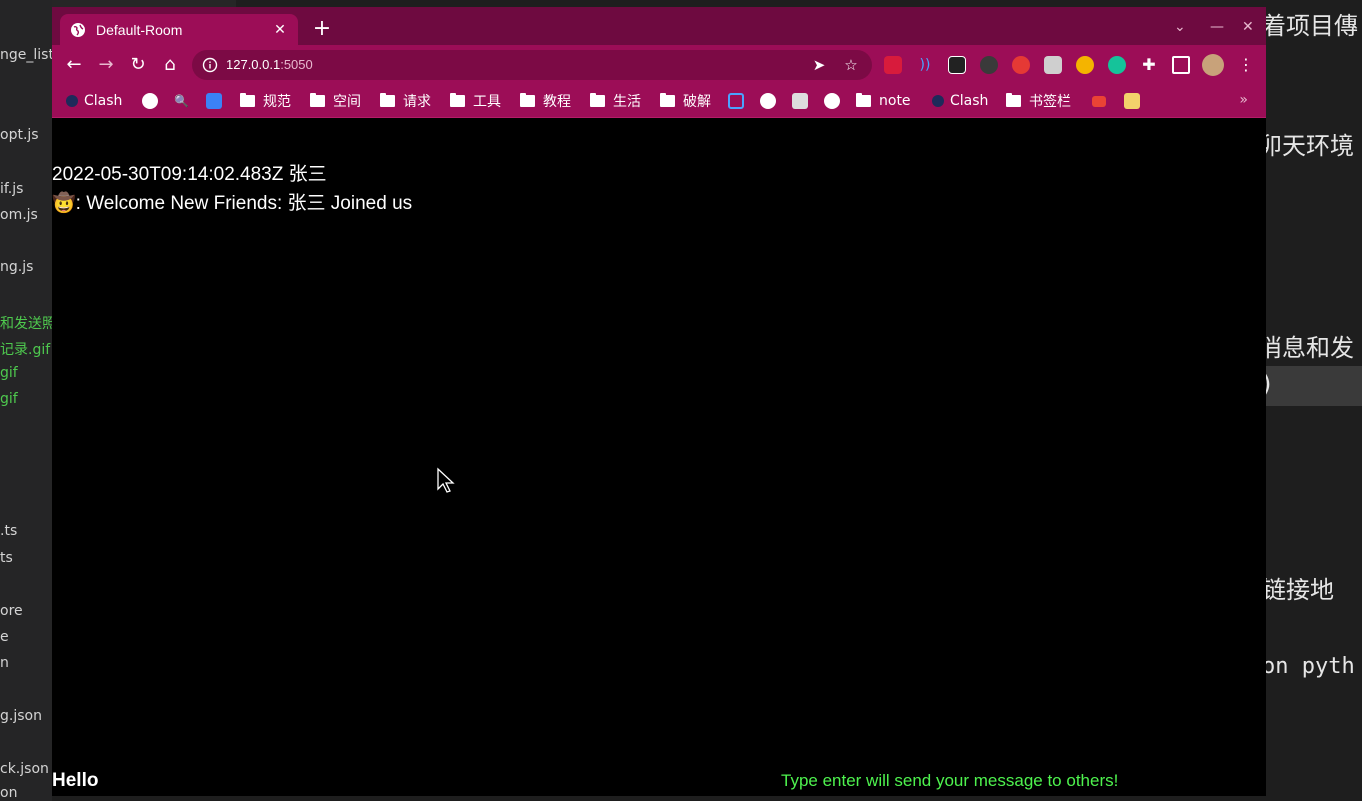 This screenshot has width=1362, height=801. I want to click on shield-icon, so click(1132, 101).